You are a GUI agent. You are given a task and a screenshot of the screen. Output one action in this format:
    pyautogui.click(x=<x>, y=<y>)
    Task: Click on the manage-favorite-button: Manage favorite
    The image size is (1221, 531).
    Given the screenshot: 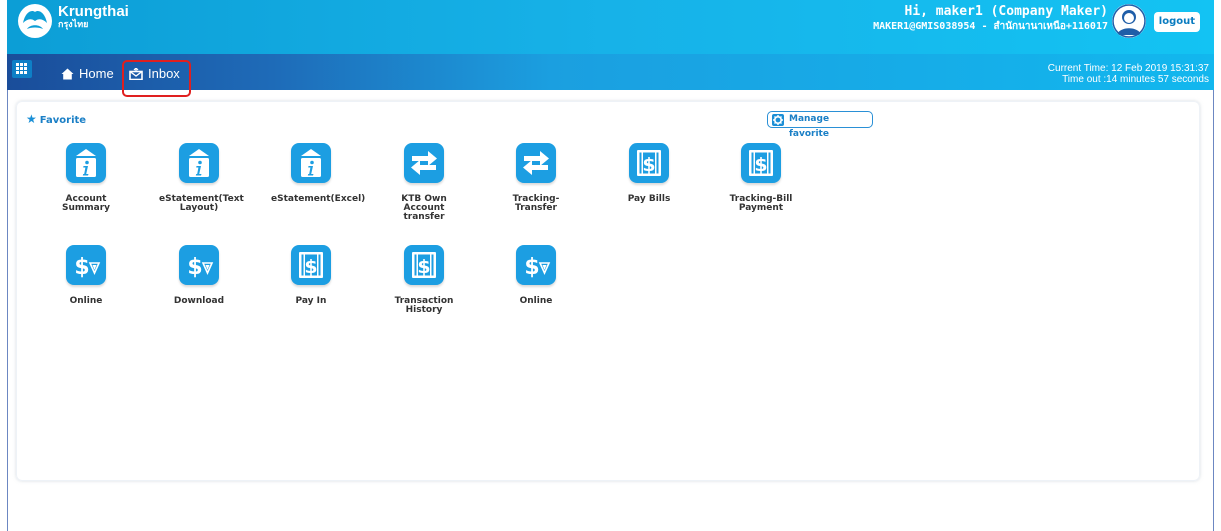 What is the action you would take?
    pyautogui.click(x=820, y=125)
    